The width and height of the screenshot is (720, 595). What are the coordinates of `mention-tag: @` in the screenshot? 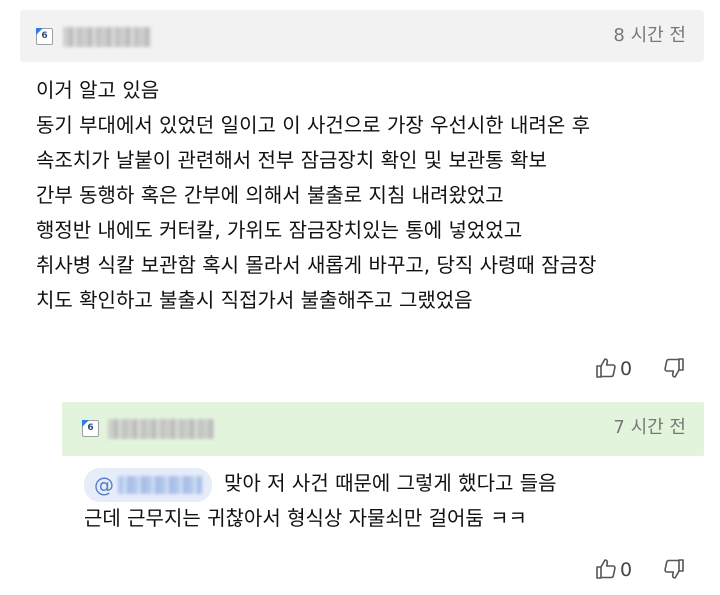 It's located at (148, 484).